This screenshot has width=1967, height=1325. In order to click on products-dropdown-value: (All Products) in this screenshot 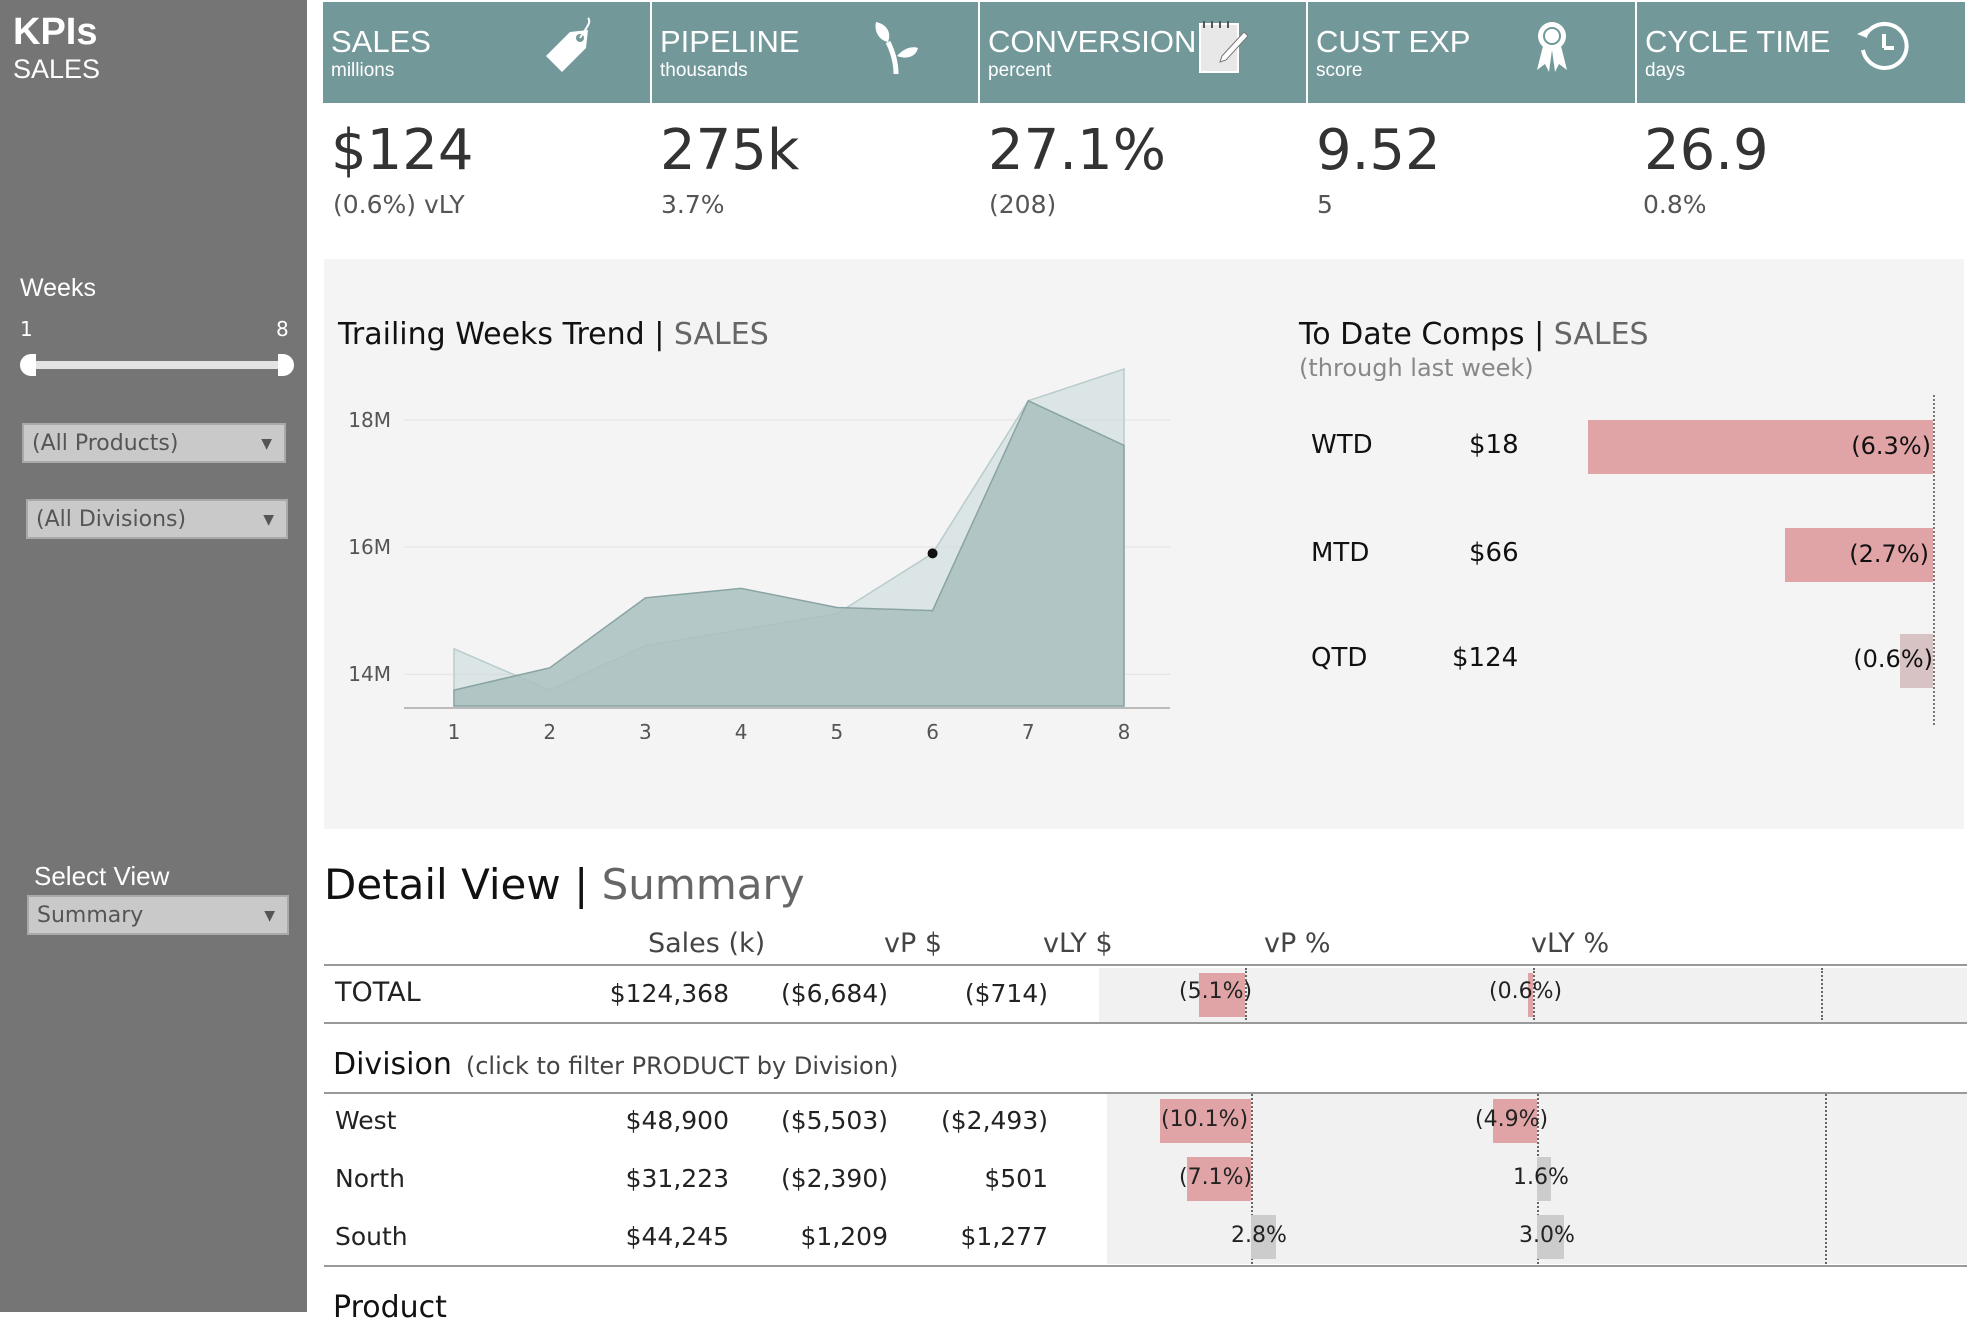, I will do `click(105, 443)`.